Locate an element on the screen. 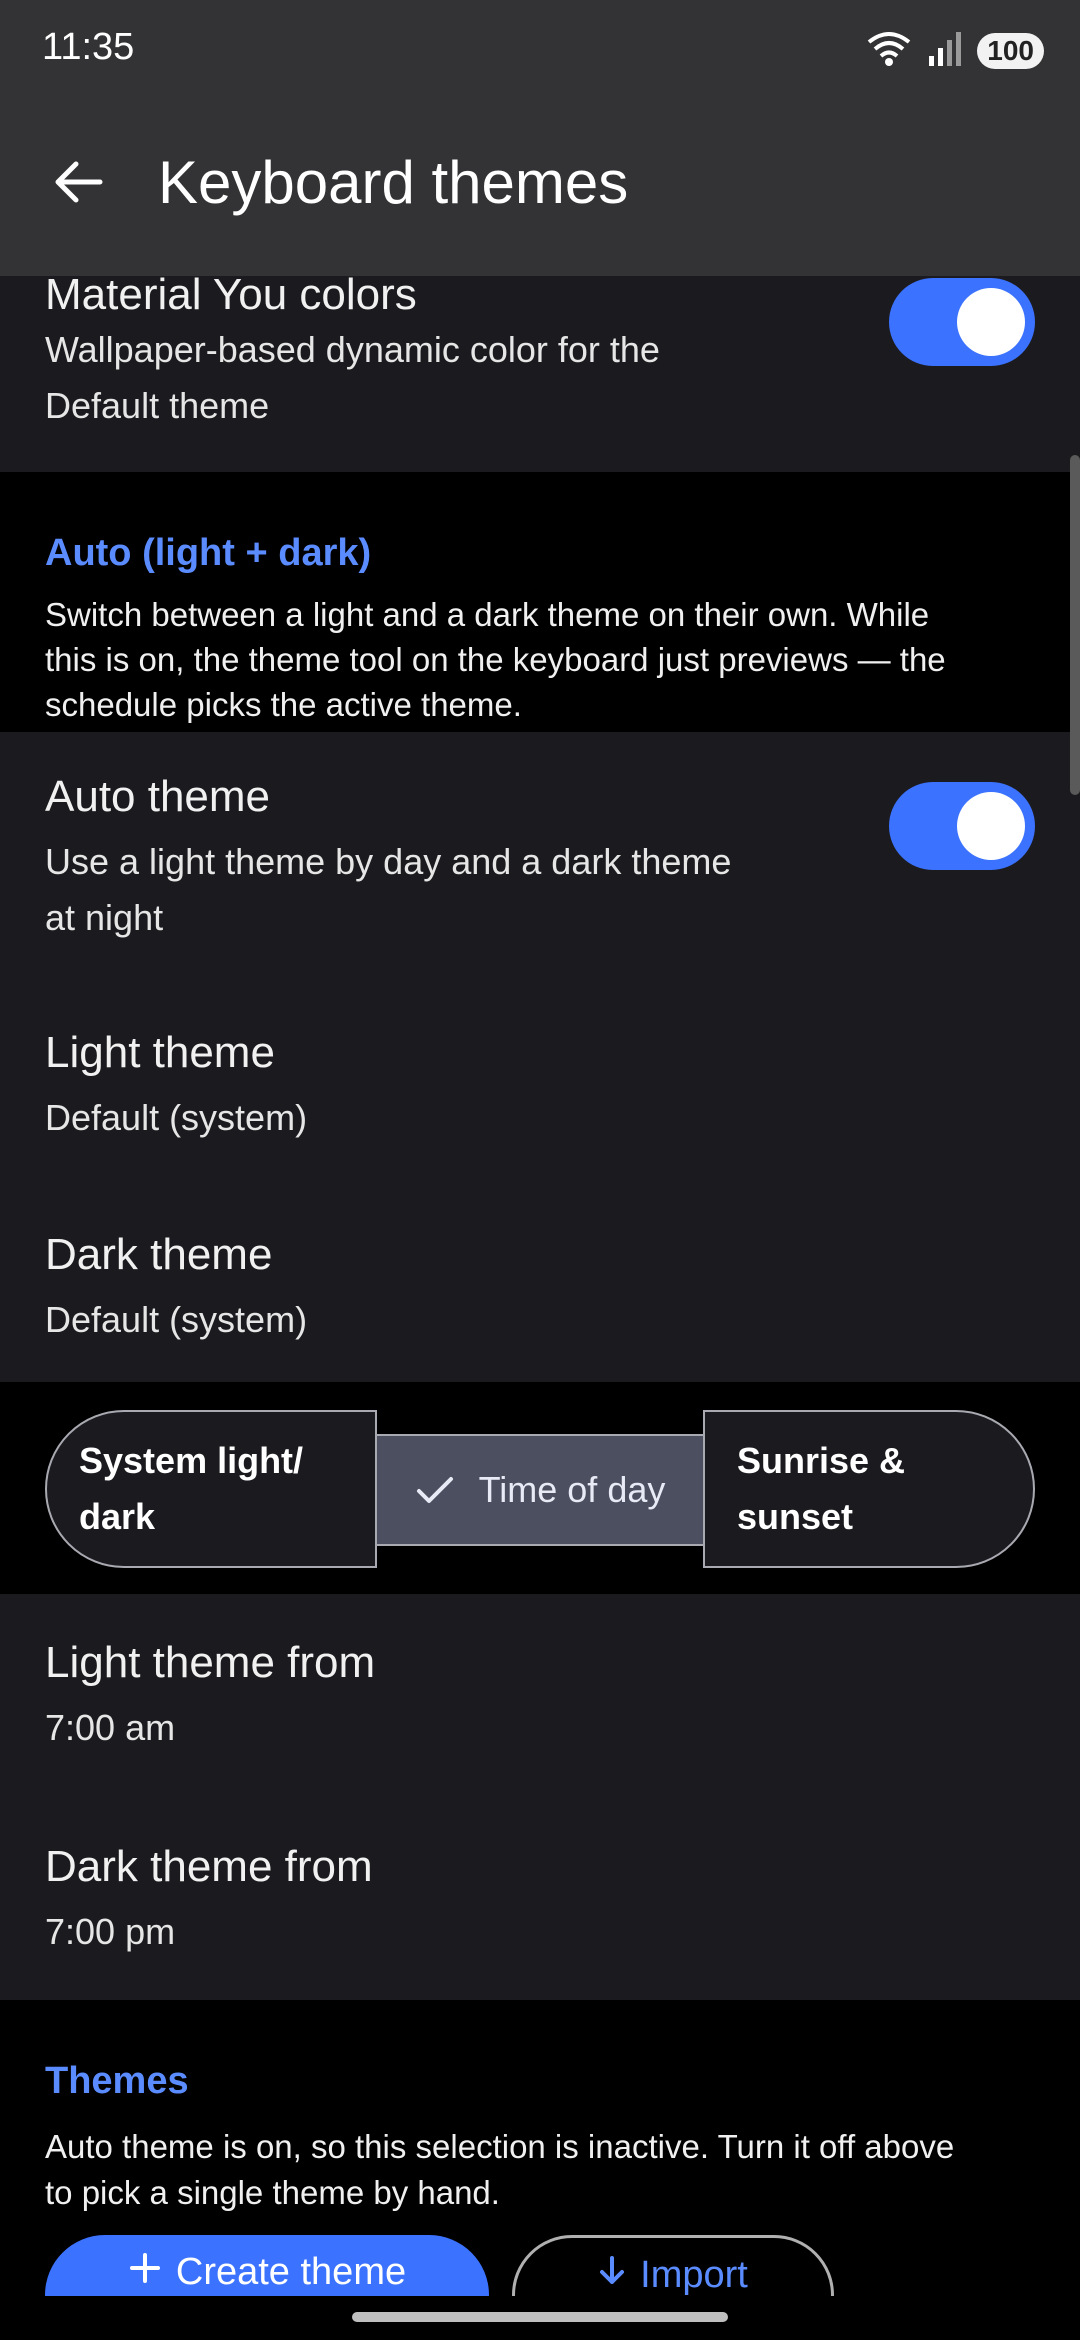 This screenshot has height=2340, width=1080. arrow-back-icon is located at coordinates (78, 184).